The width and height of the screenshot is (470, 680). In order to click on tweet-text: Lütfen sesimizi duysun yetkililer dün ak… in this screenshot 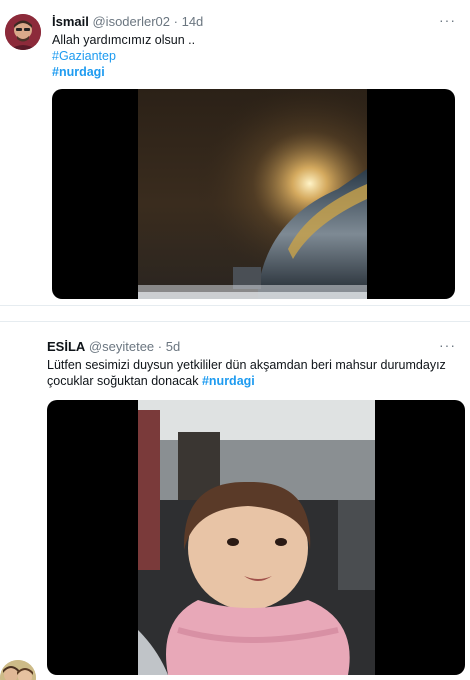, I will do `click(252, 373)`.